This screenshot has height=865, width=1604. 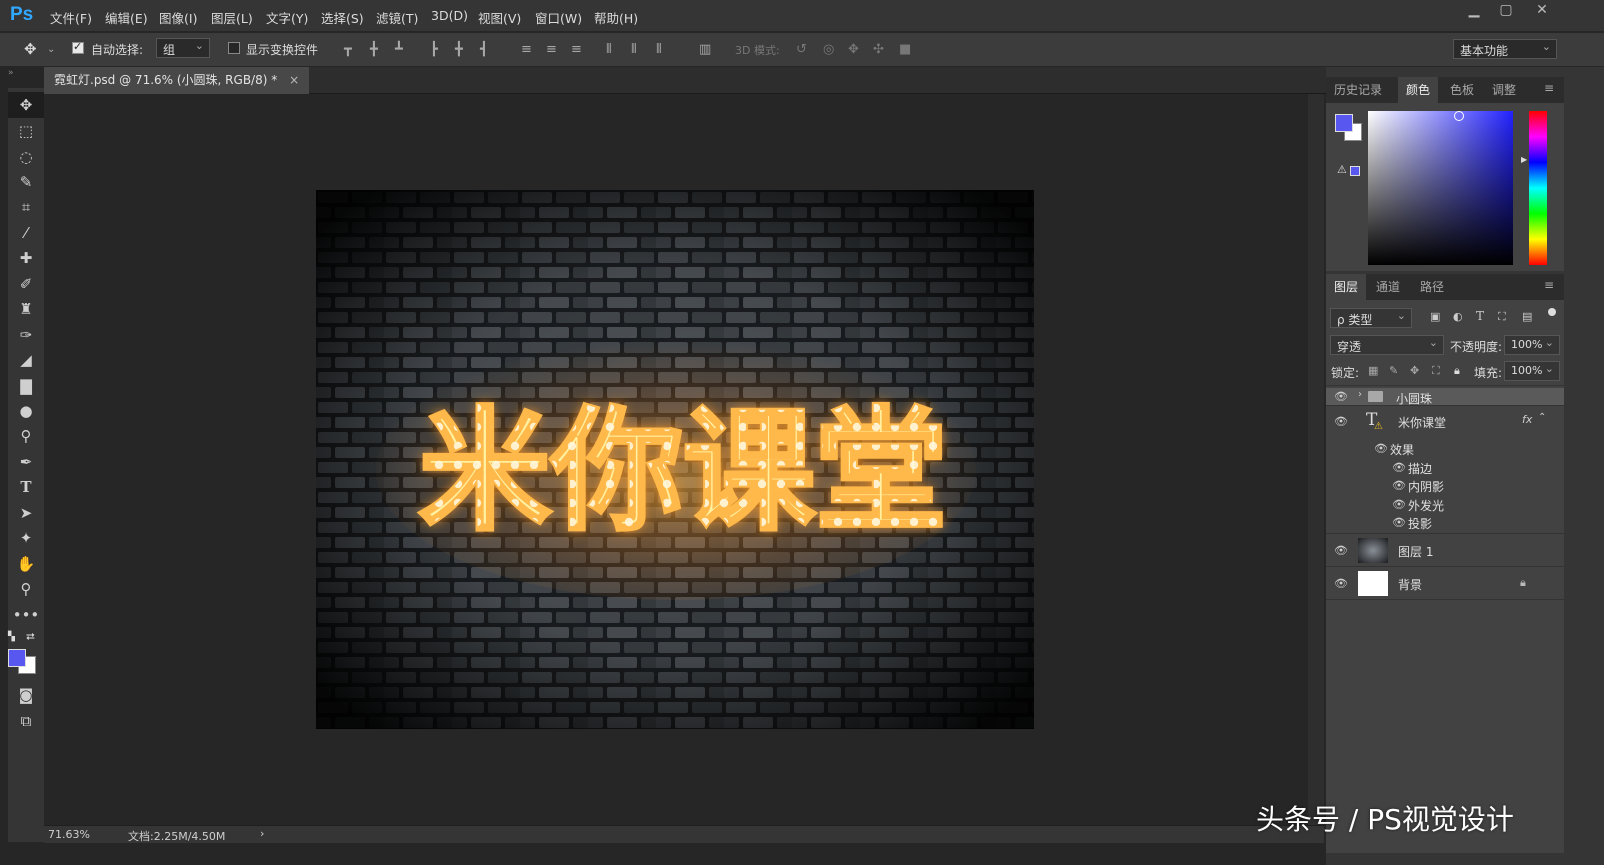 What do you see at coordinates (878, 49) in the screenshot?
I see `3d-slide-icon: ✣` at bounding box center [878, 49].